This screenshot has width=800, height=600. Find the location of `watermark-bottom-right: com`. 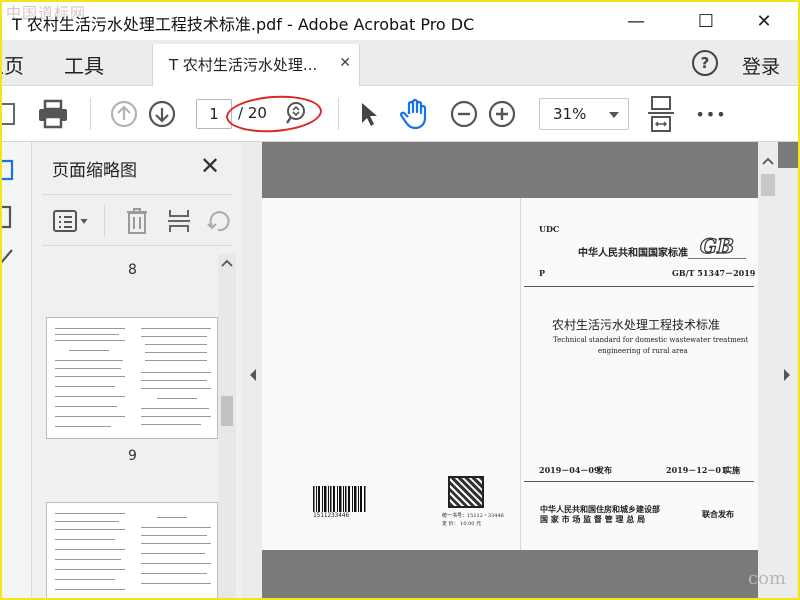

watermark-bottom-right: com is located at coordinates (767, 578).